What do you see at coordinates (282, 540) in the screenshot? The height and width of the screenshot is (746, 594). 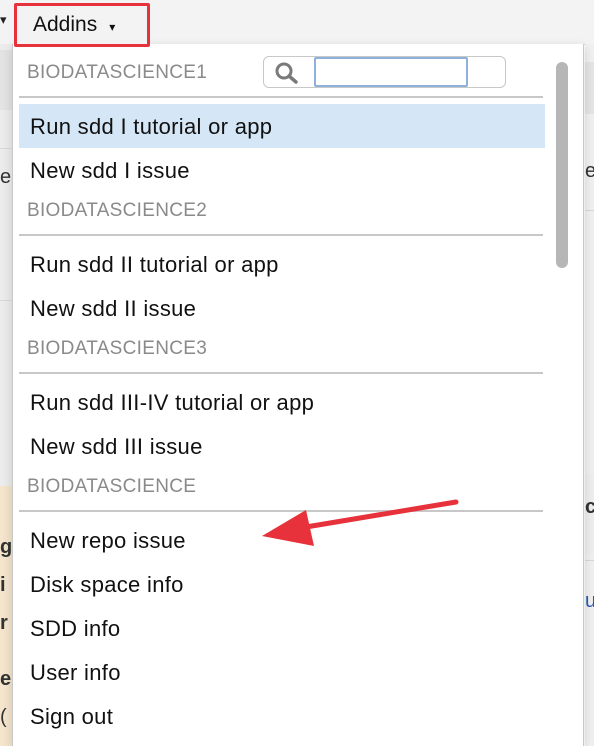 I see `menu-item: New repo issue` at bounding box center [282, 540].